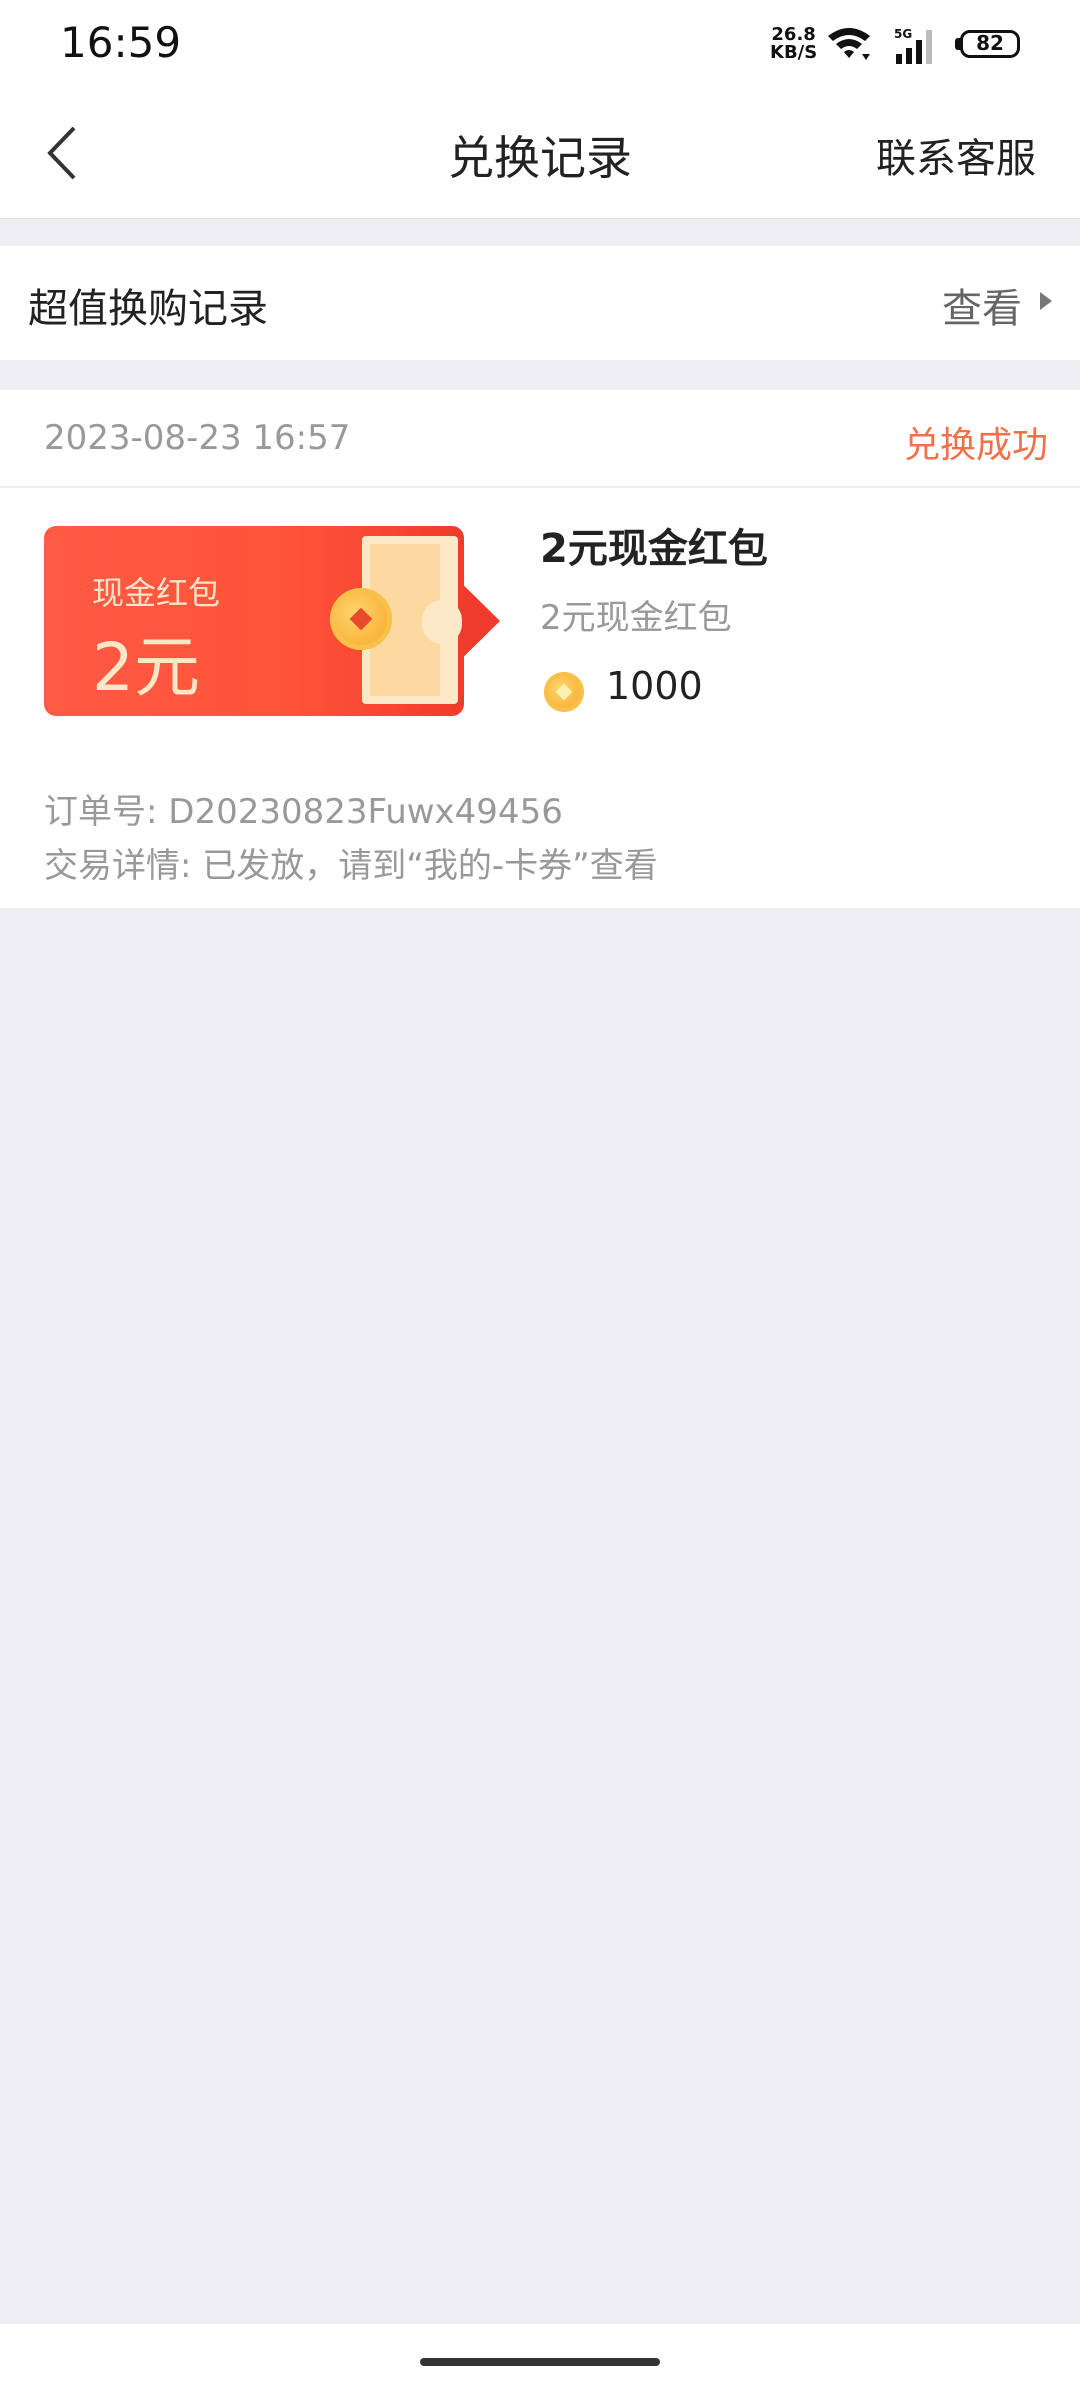  I want to click on battery-icon: 82, so click(990, 44).